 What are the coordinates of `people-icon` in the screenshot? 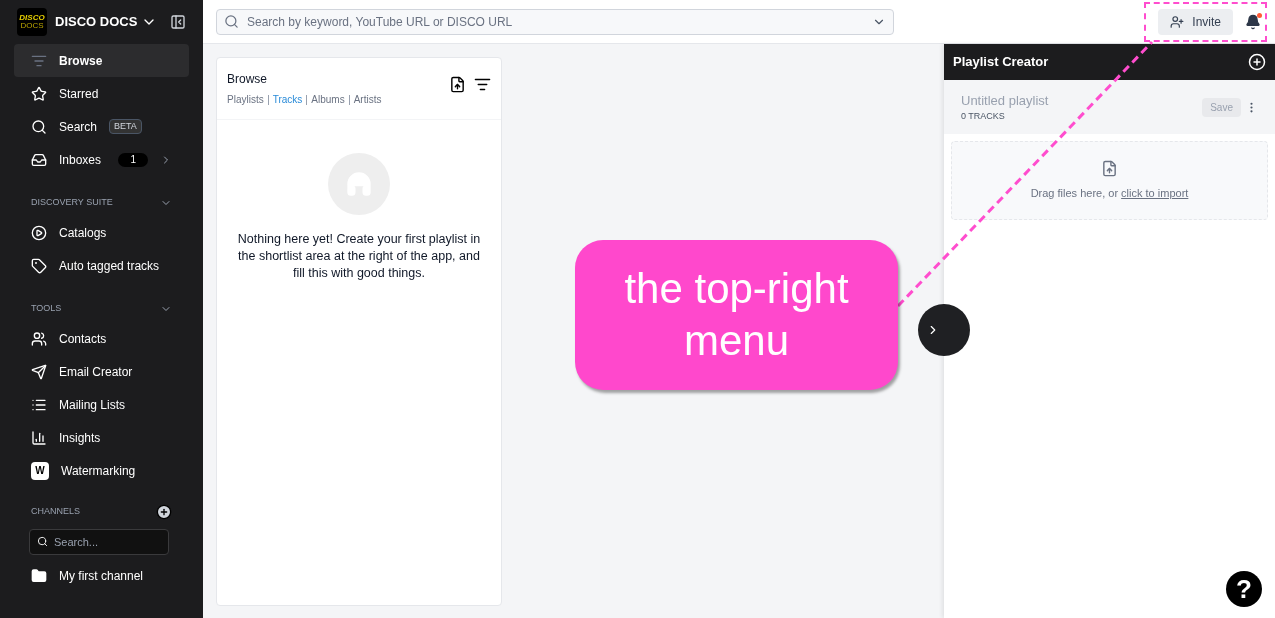 It's located at (39, 338).